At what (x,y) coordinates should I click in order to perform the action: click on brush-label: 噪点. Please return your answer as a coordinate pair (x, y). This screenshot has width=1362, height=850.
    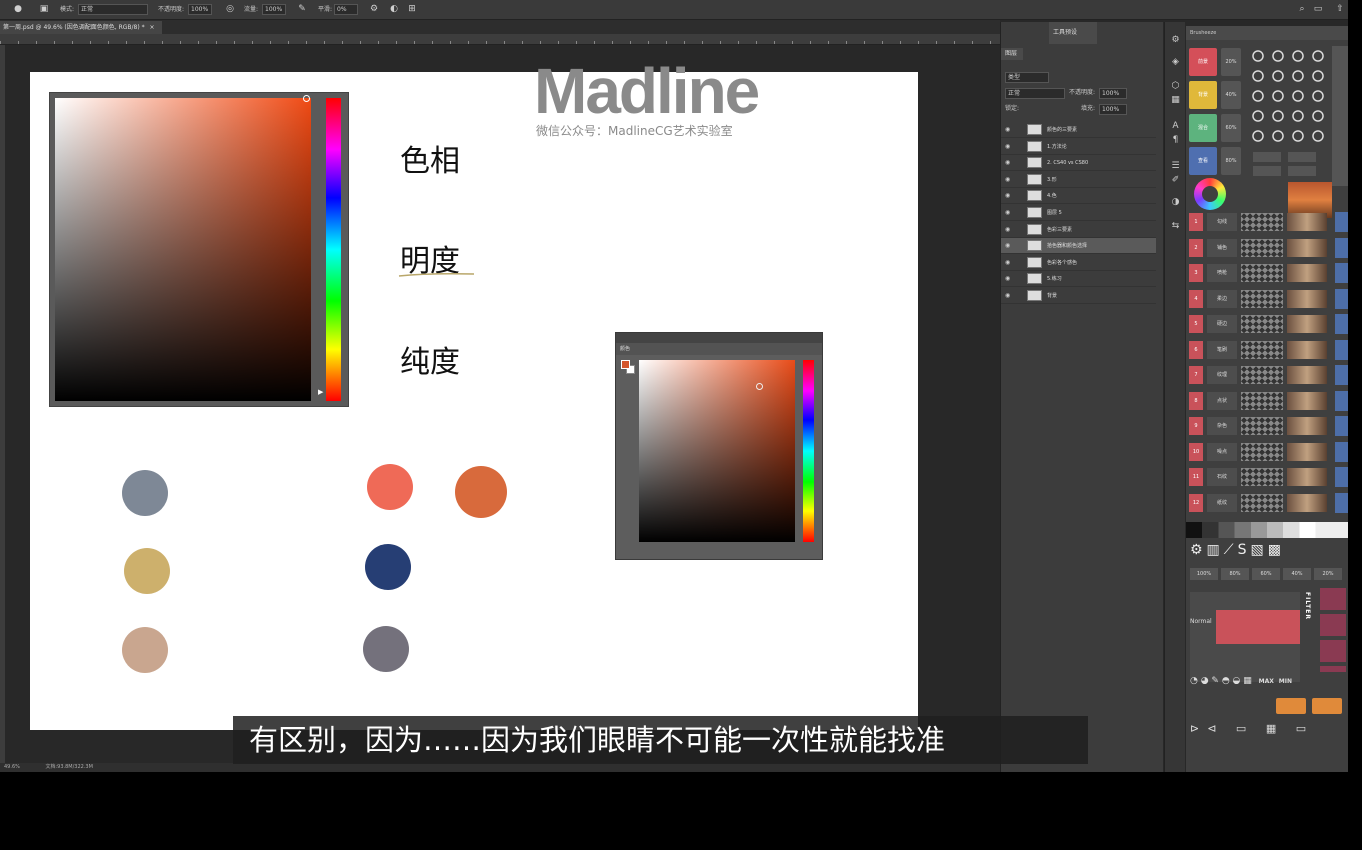
    Looking at the image, I should click on (1222, 451).